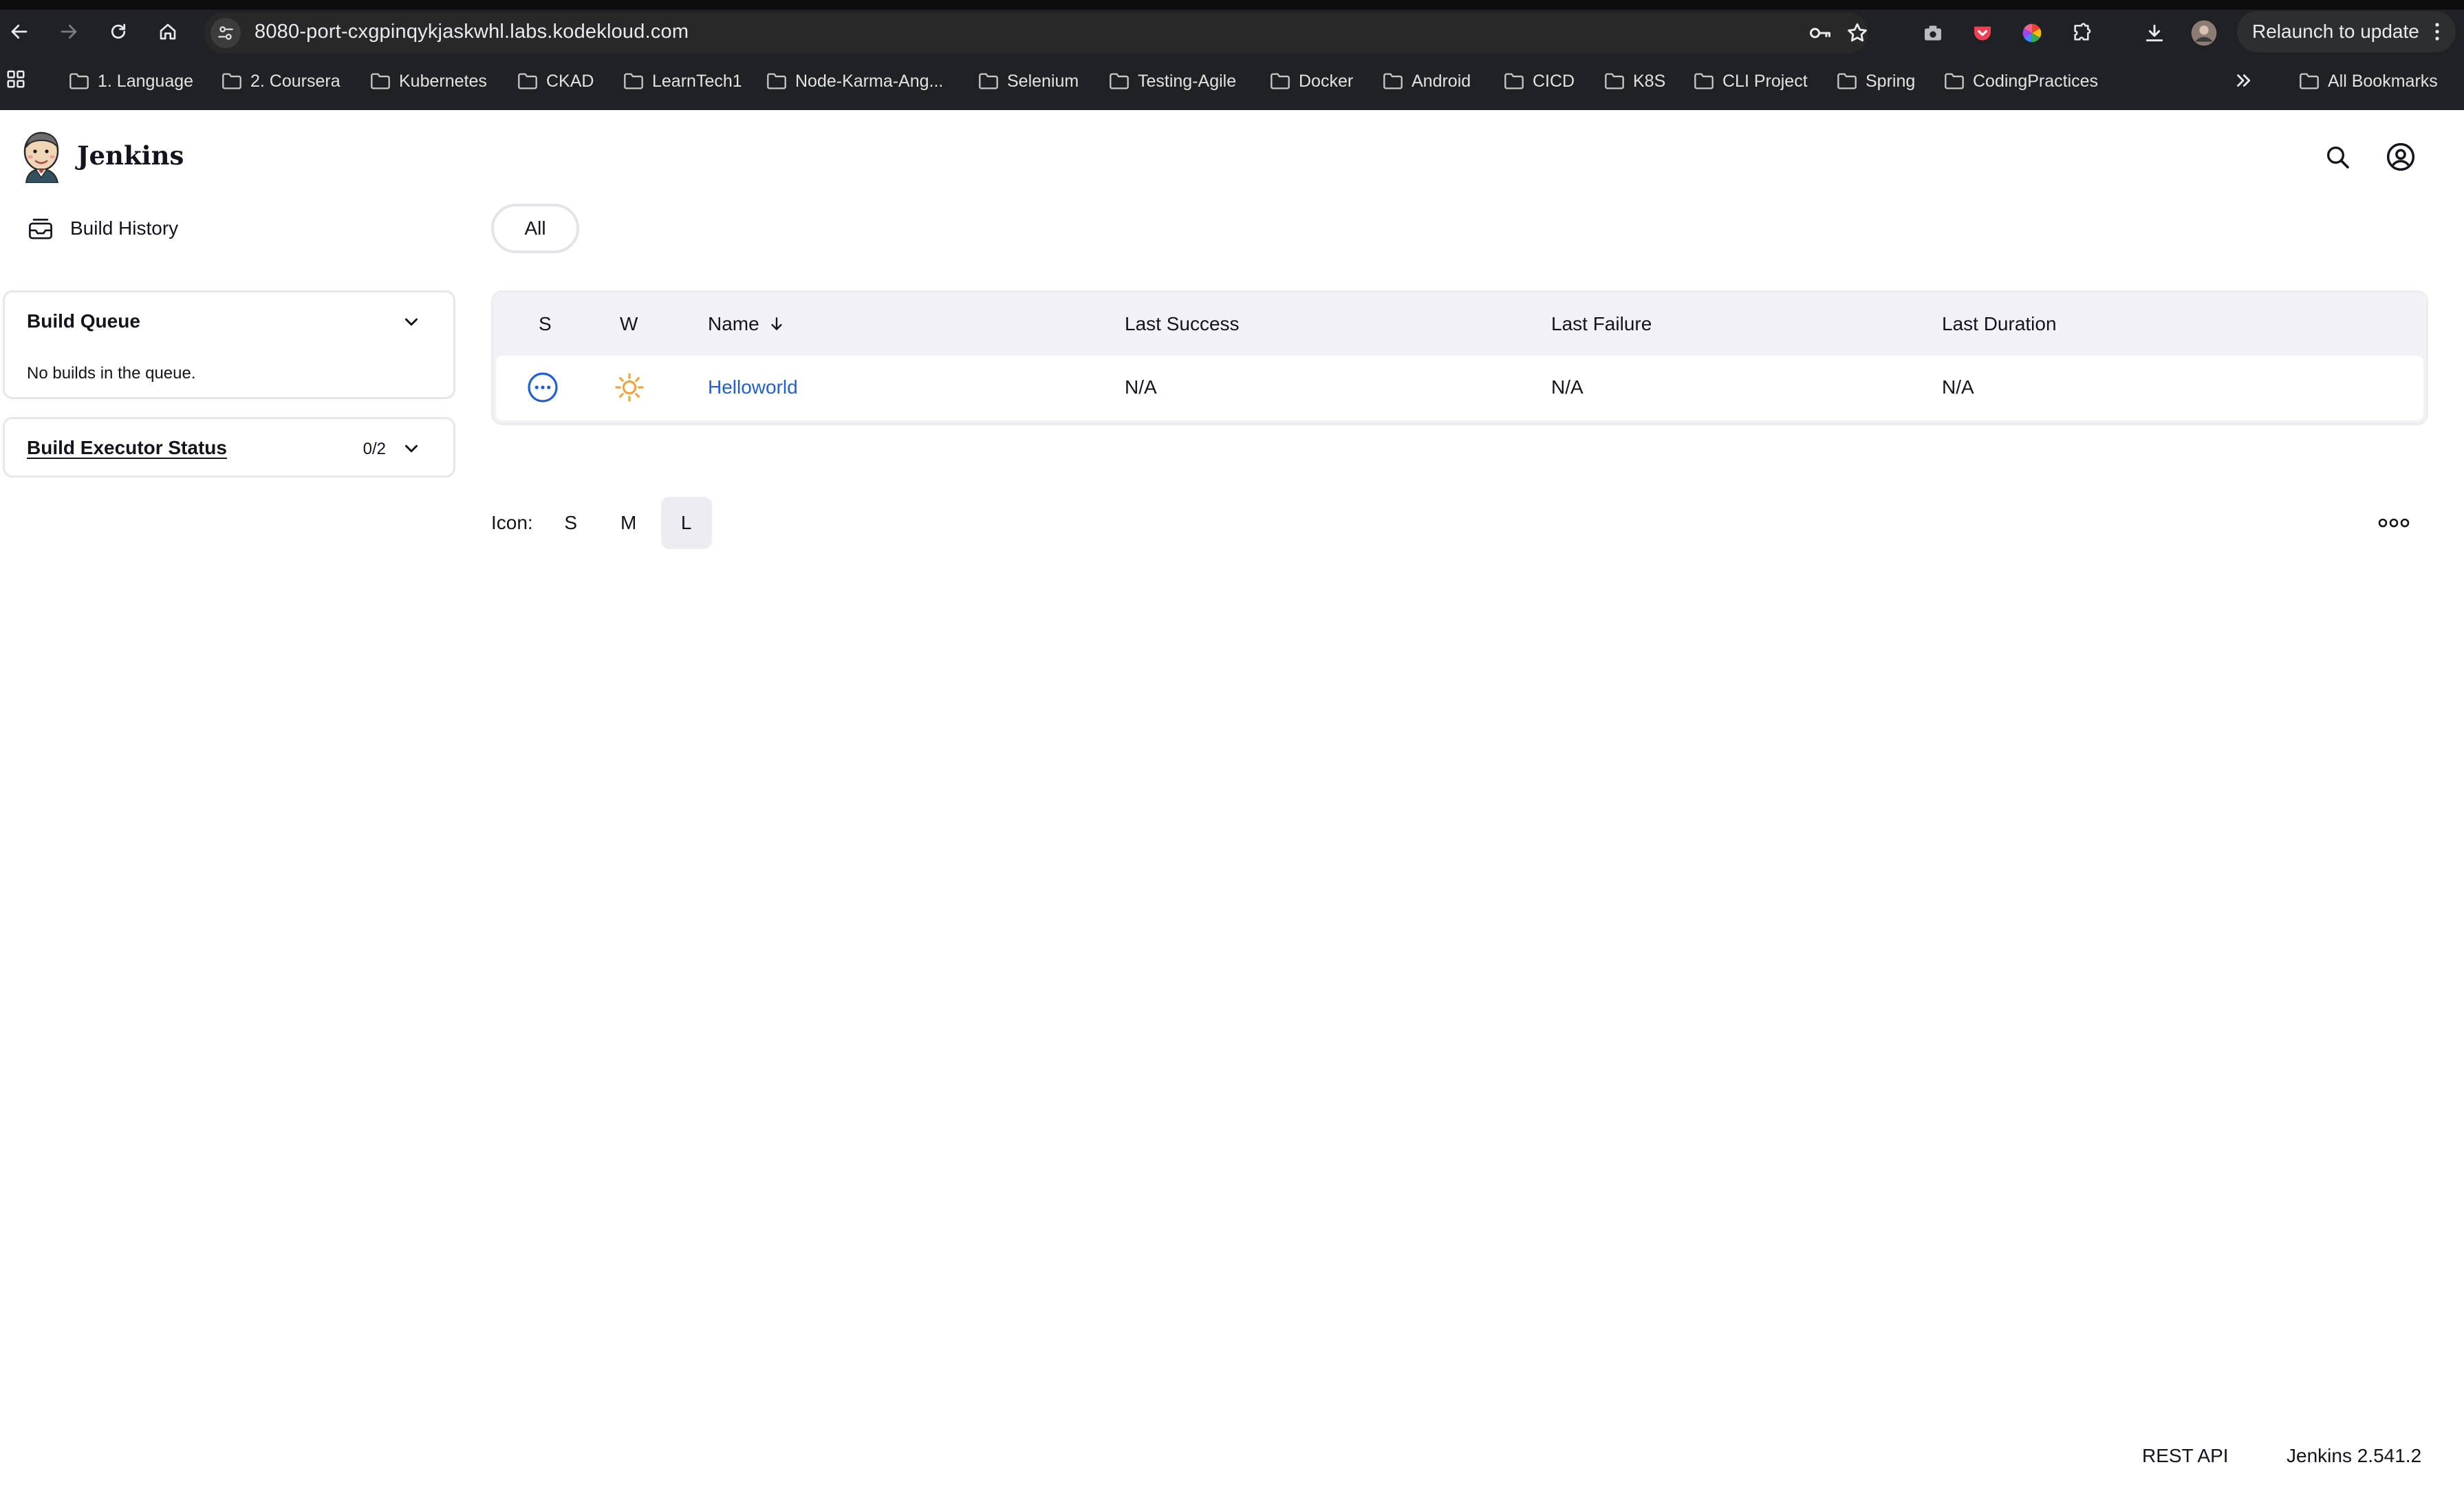  I want to click on bookmark-star-button, so click(1857, 33).